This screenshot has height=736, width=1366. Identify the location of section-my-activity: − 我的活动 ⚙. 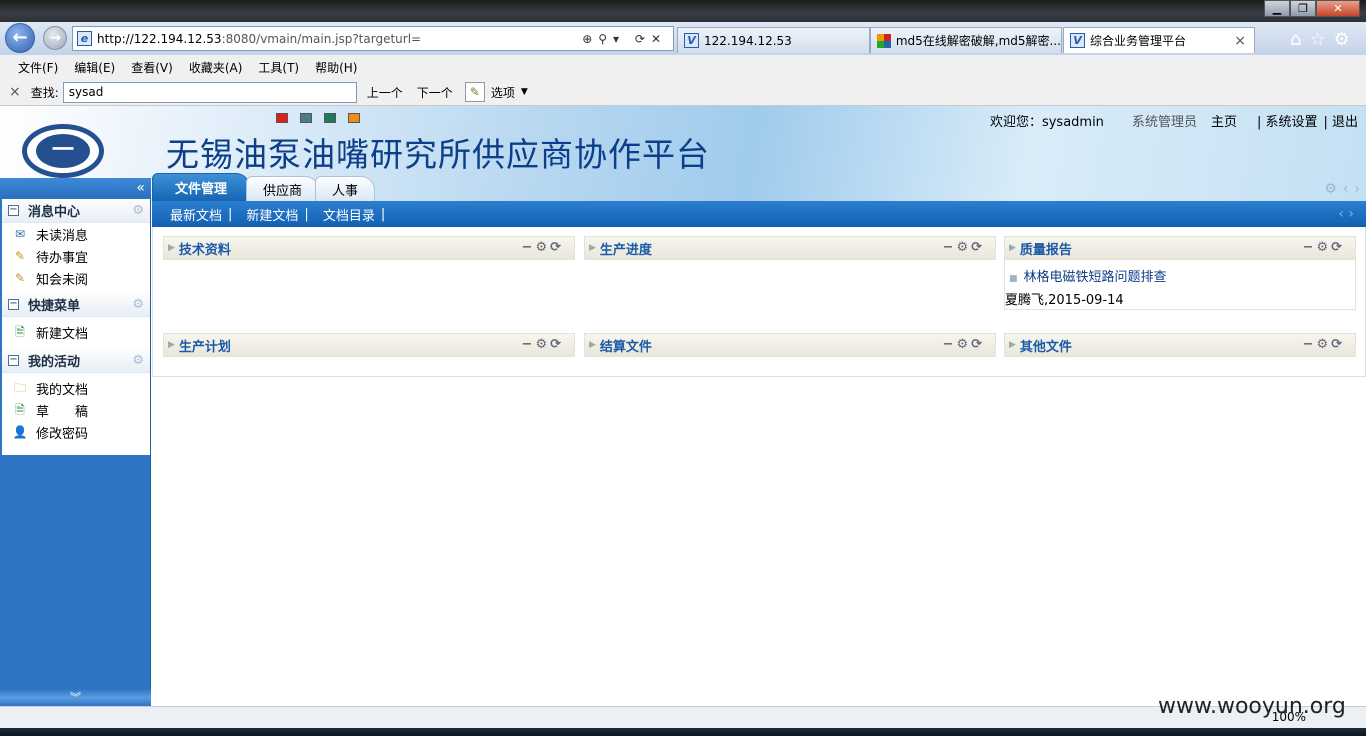
(76, 361).